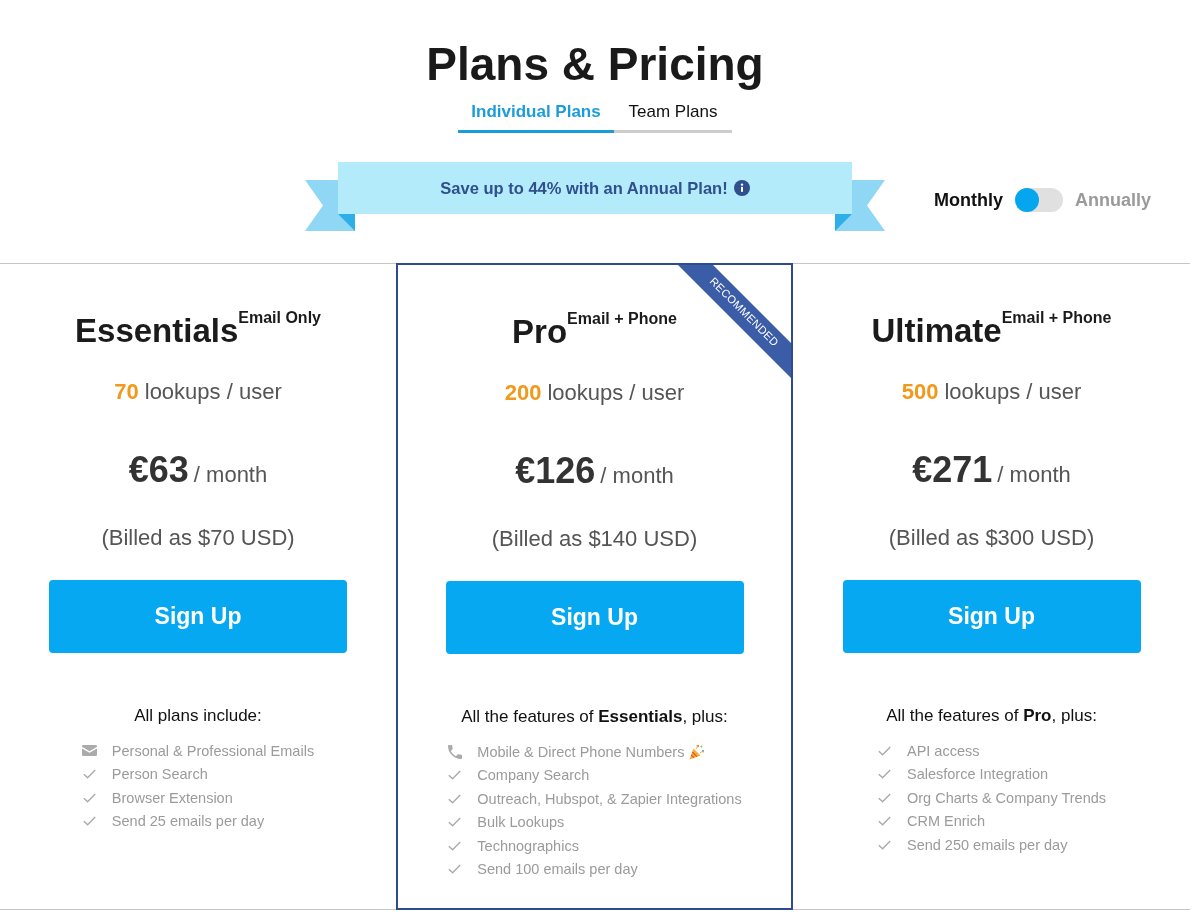 The width and height of the screenshot is (1200, 917). Describe the element at coordinates (528, 846) in the screenshot. I see `feature-text: Technographics` at that location.